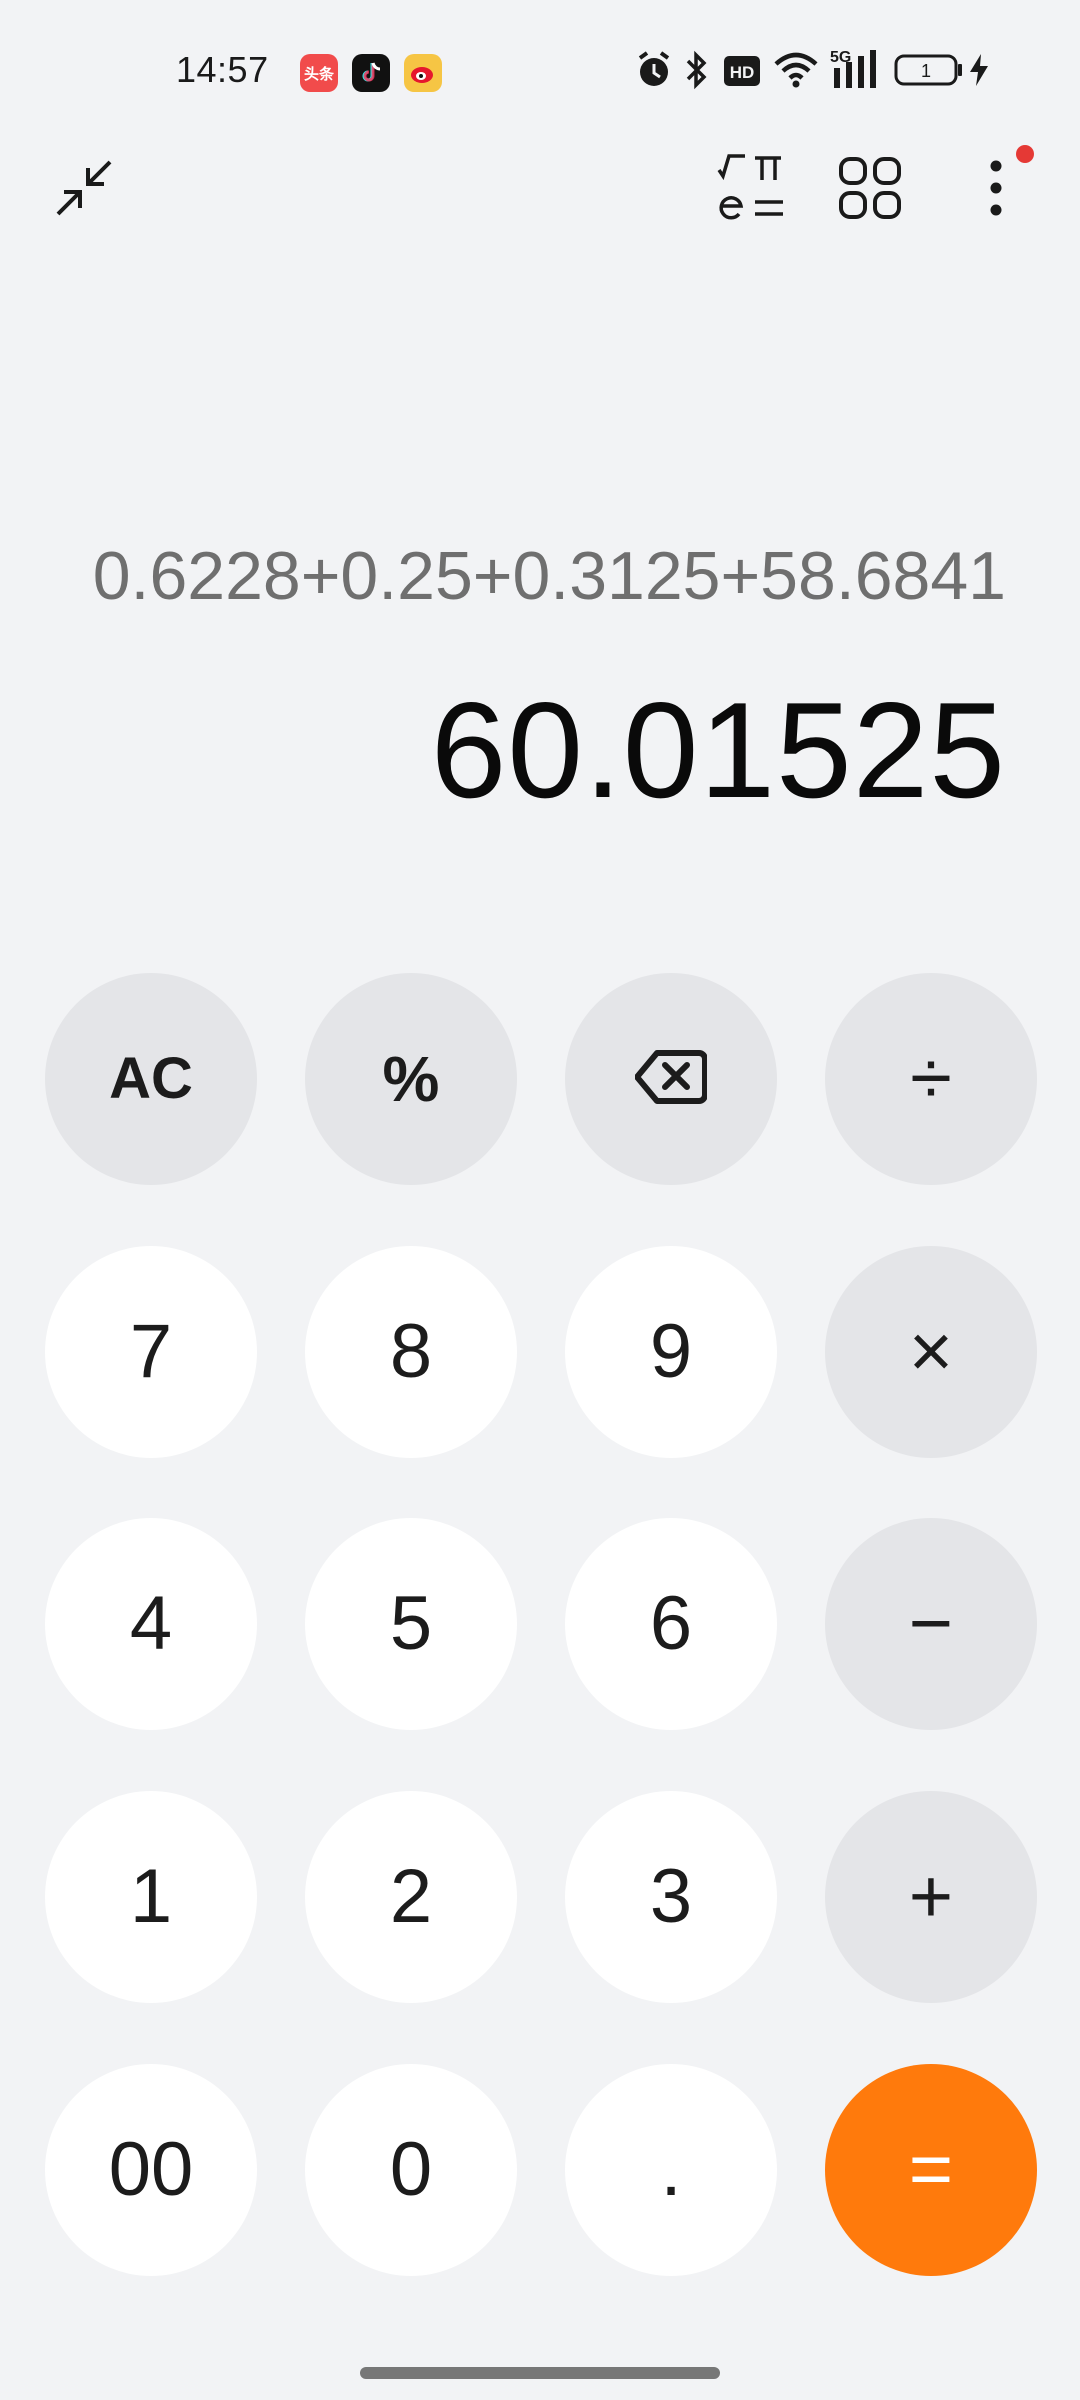  I want to click on alarm-icon, so click(654, 72).